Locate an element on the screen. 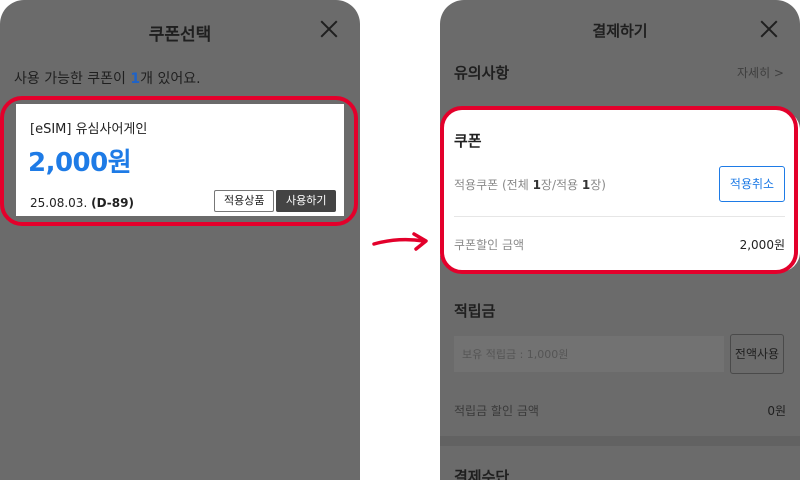 This screenshot has height=480, width=800. coupon-discount-value: 2,000원 is located at coordinates (762, 245).